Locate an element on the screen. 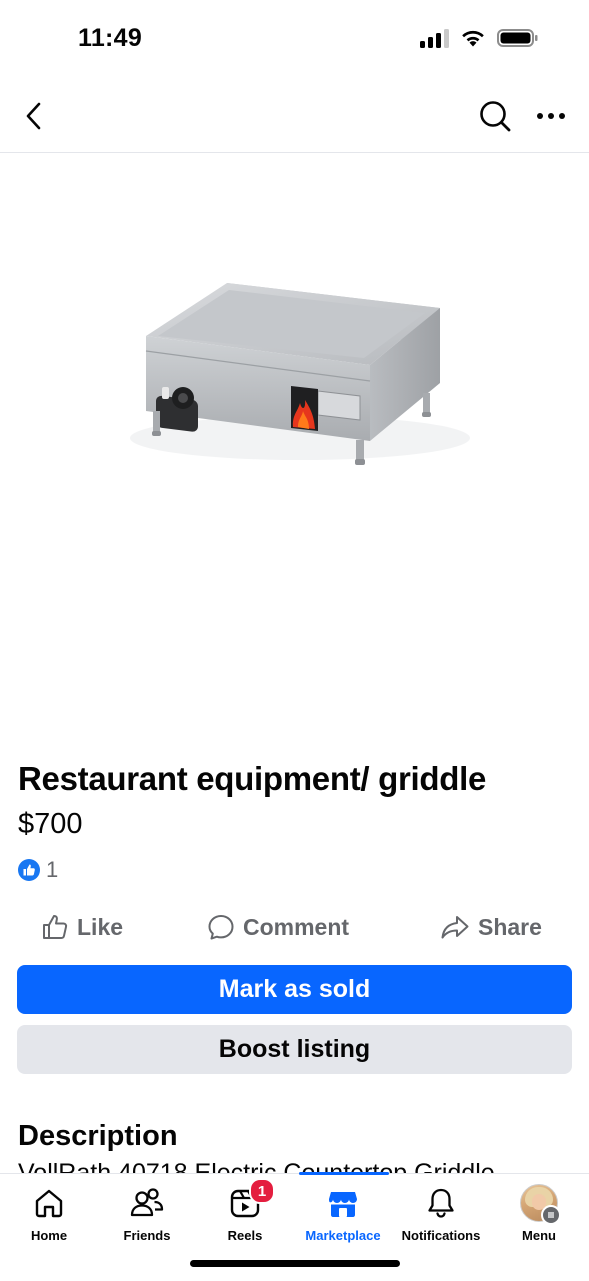 The image size is (589, 1281). comment-icon is located at coordinates (221, 927).